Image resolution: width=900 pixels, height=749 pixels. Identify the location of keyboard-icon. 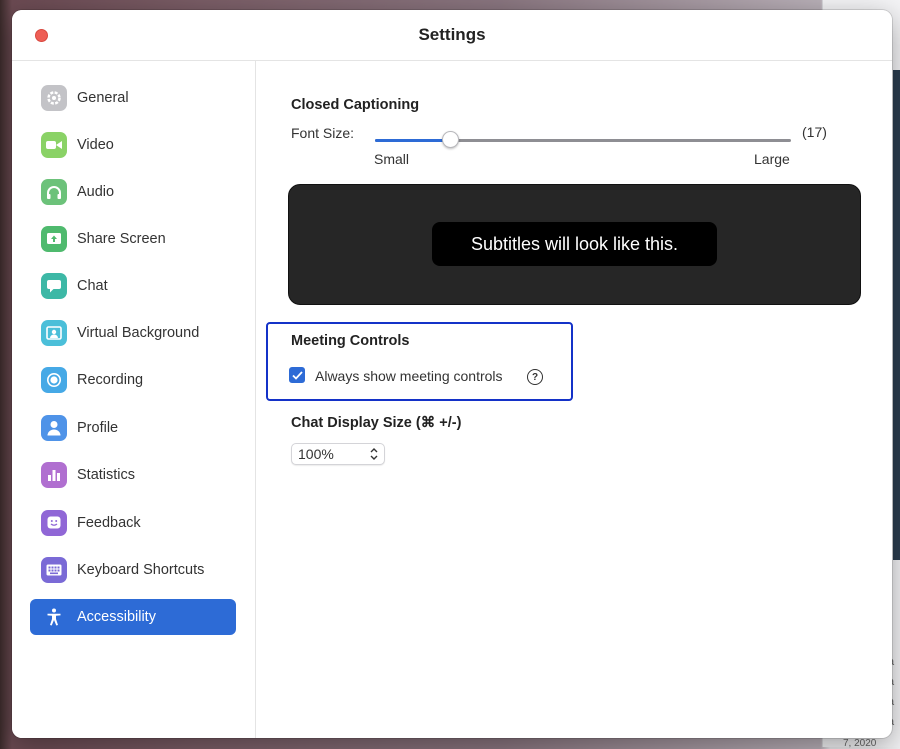
(54, 570).